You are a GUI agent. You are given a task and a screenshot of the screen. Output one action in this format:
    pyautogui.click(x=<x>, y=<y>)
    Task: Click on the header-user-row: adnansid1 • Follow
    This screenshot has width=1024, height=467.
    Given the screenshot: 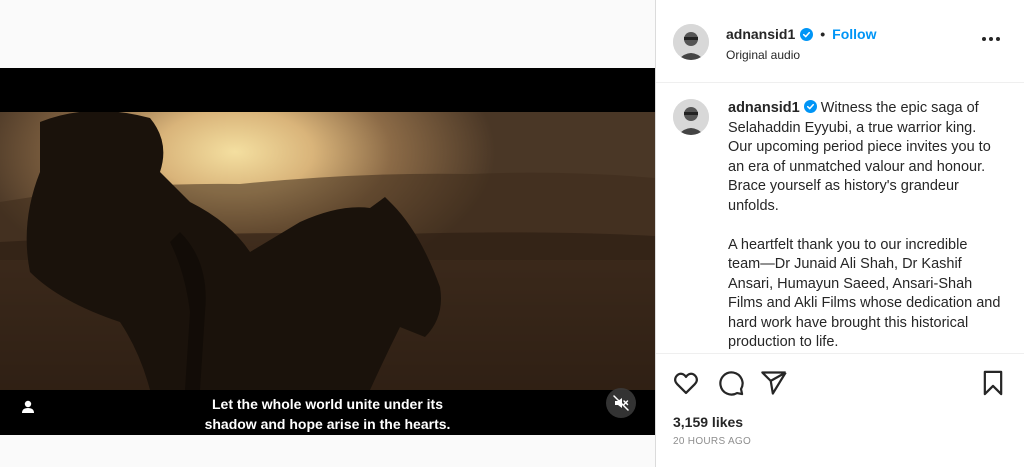 What is the action you would take?
    pyautogui.click(x=801, y=34)
    